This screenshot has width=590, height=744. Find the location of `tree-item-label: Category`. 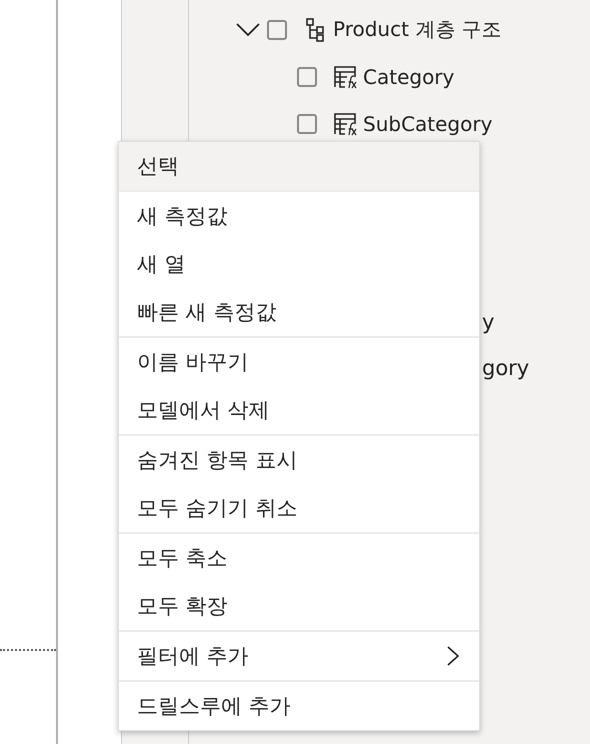

tree-item-label: Category is located at coordinates (408, 76).